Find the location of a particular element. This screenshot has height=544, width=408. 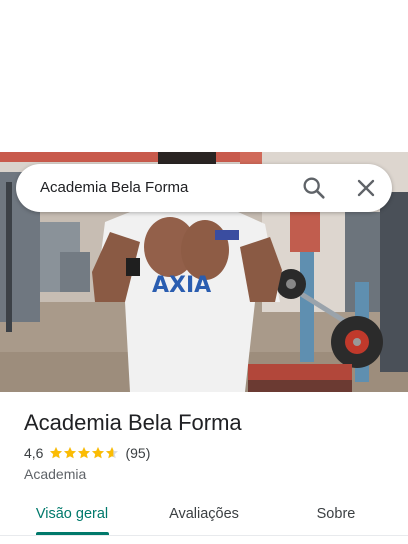

close-icon is located at coordinates (366, 188).